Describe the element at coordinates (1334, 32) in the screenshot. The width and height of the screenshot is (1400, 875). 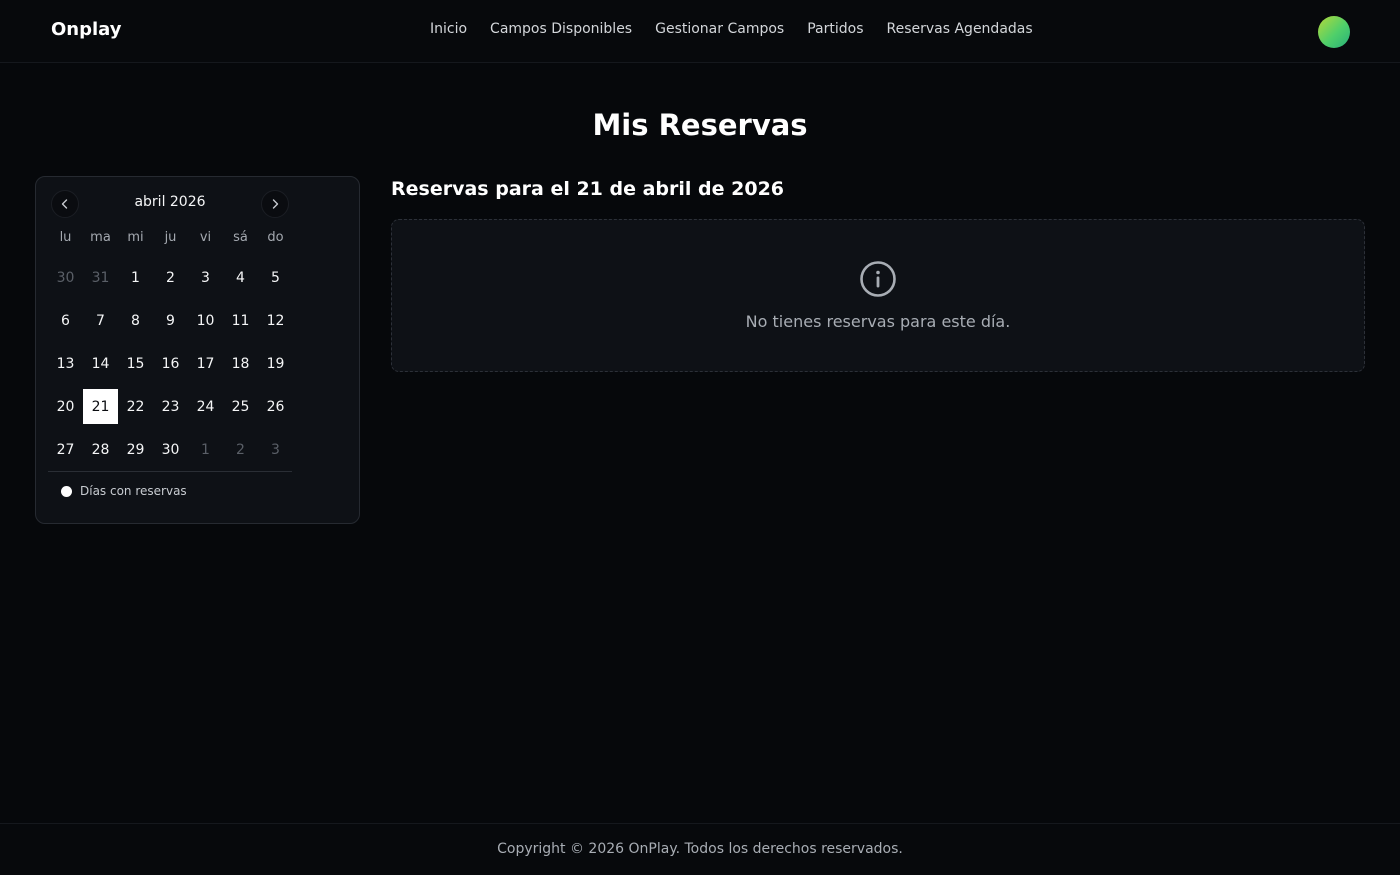
I see `user-avatar` at that location.